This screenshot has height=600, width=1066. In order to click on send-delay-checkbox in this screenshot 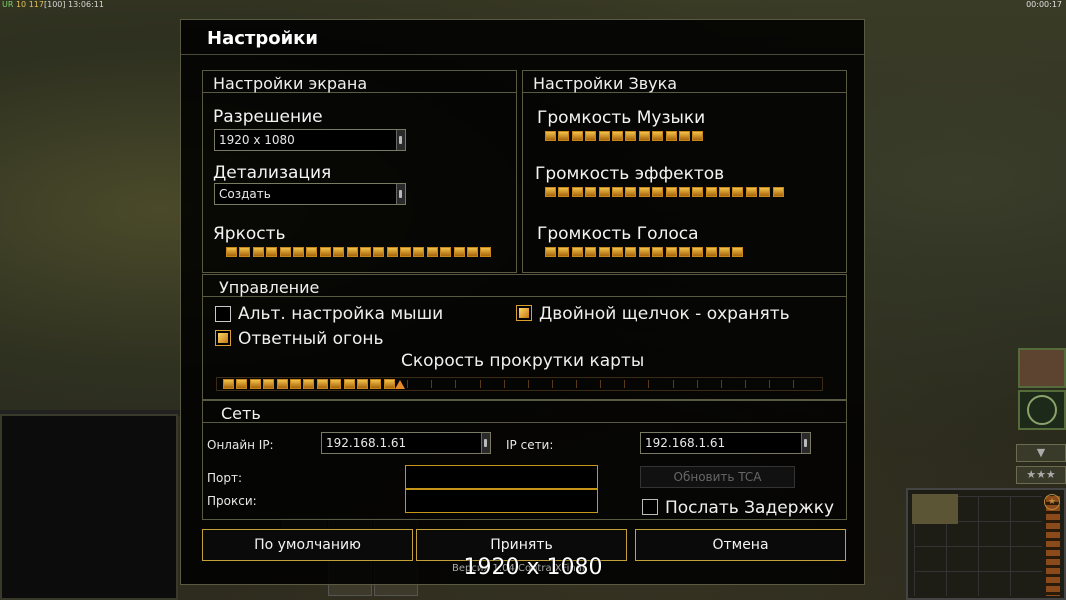, I will do `click(650, 507)`.